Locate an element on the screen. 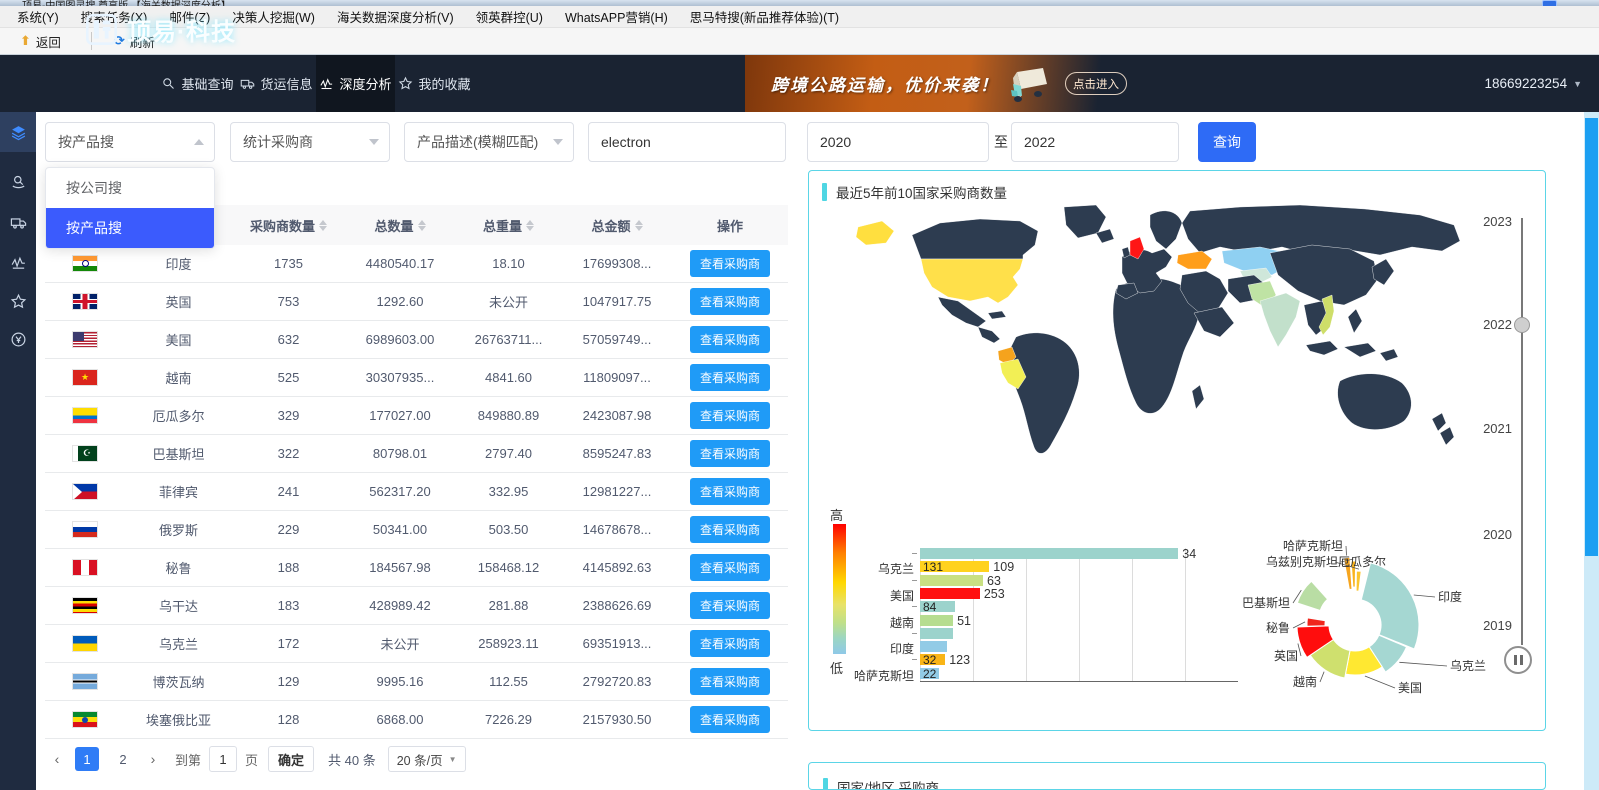 The height and width of the screenshot is (790, 1599). timeline-knob is located at coordinates (1522, 325).